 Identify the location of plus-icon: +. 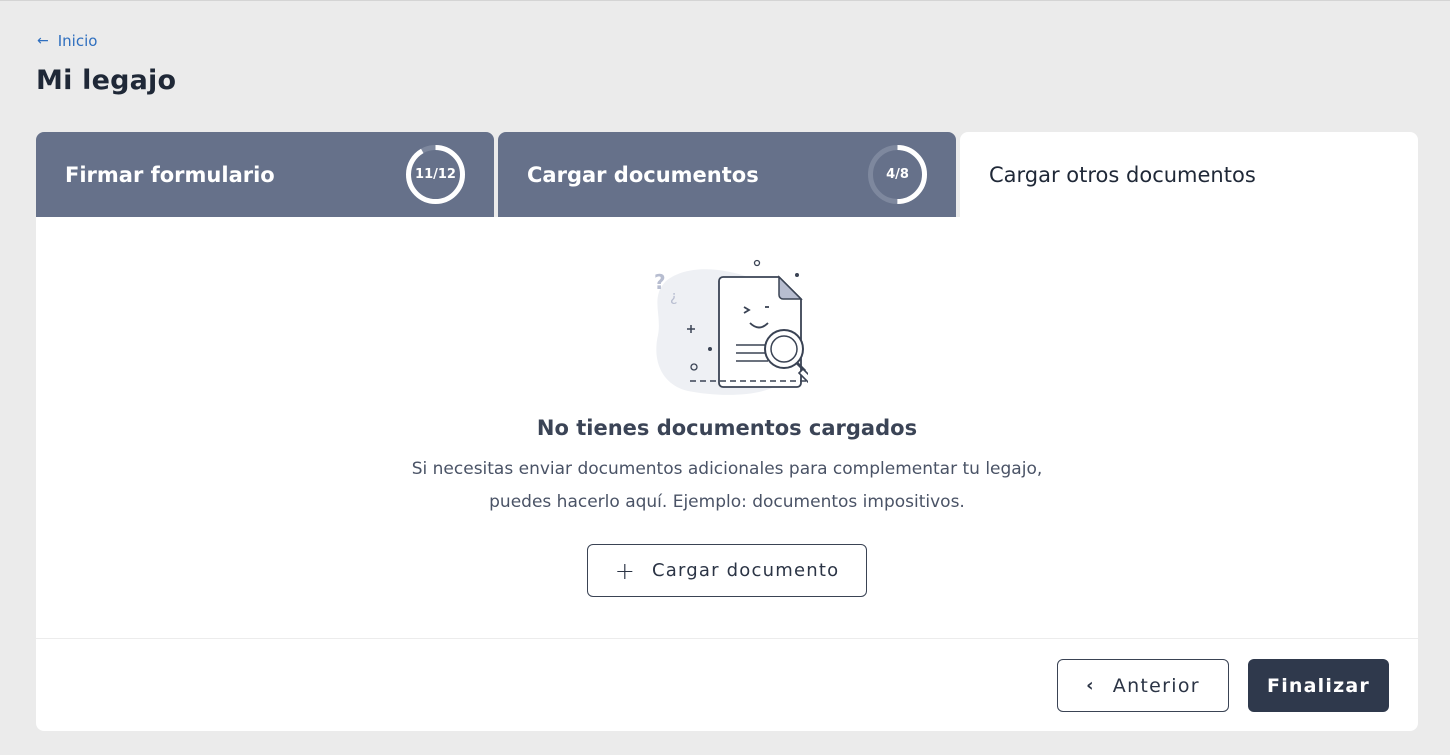
(625, 570).